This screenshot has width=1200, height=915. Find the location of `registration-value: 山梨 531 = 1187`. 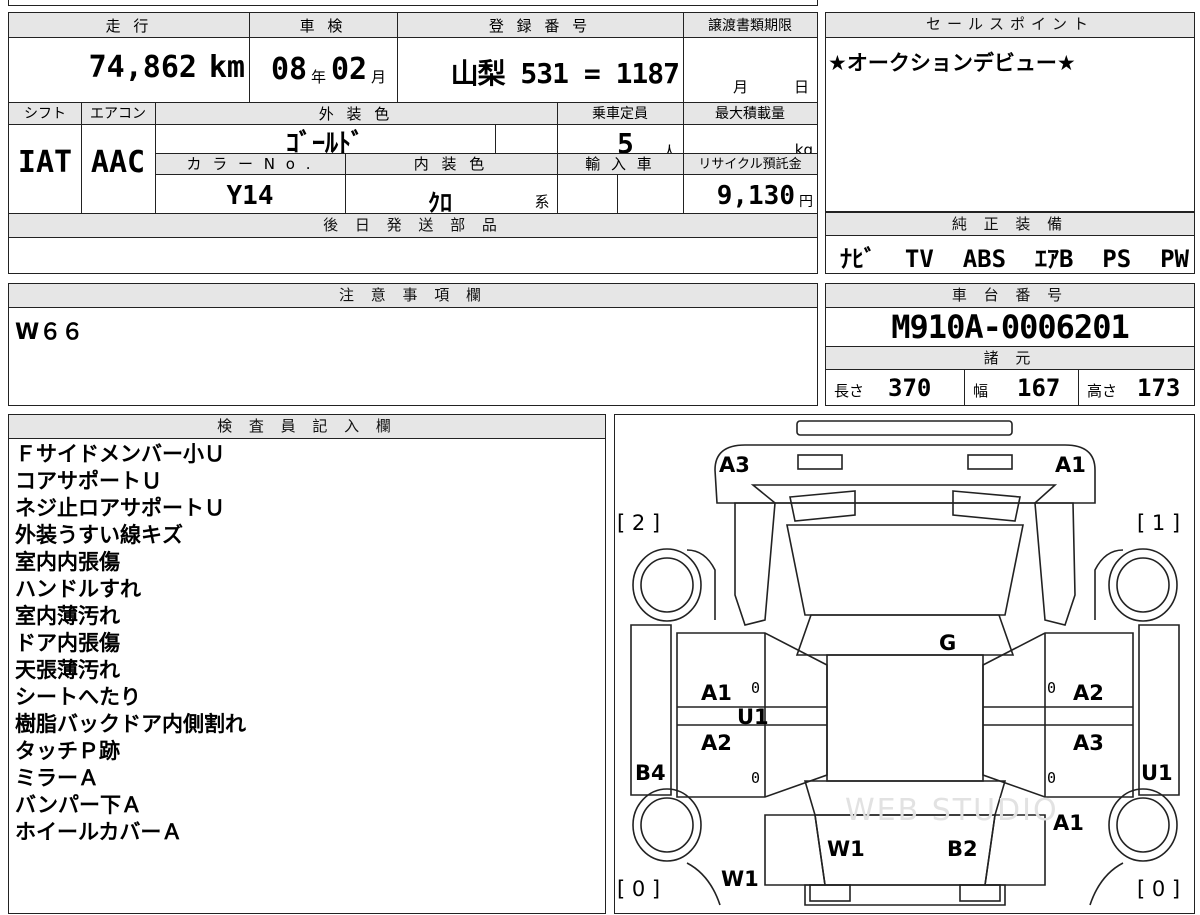

registration-value: 山梨 531 = 1187 is located at coordinates (565, 73).